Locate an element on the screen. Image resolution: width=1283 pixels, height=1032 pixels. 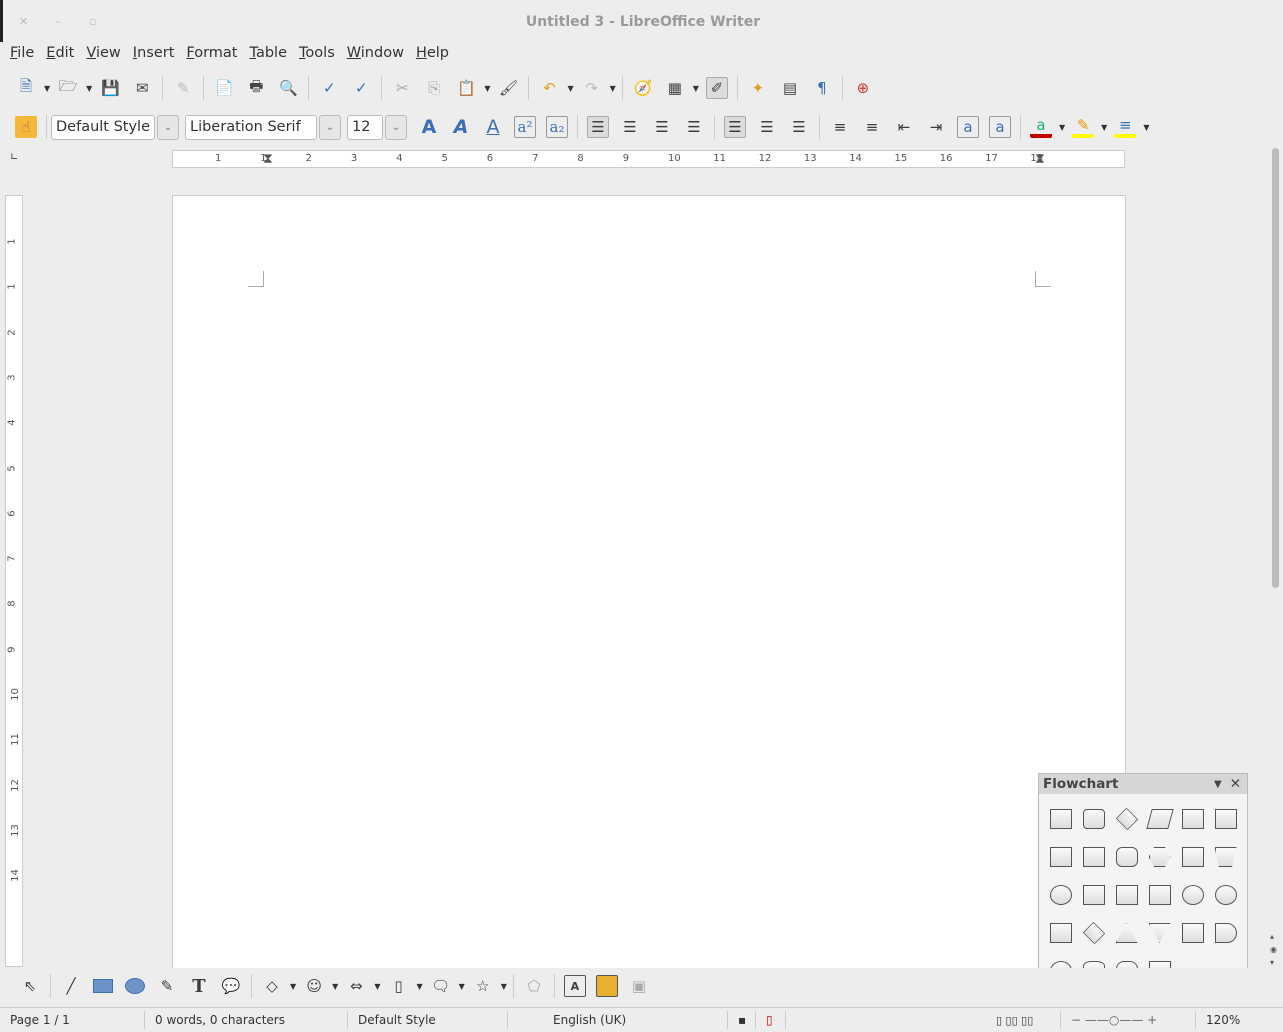
flowchart-preparation-button is located at coordinates (1159, 857).